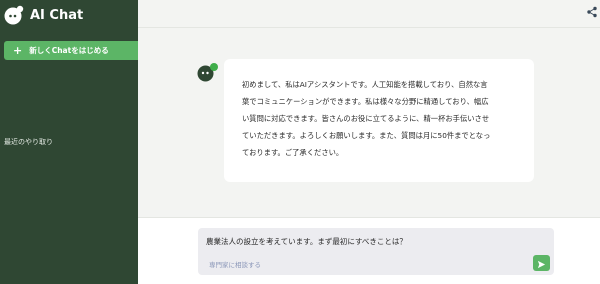  I want to click on send-icon, so click(541, 263).